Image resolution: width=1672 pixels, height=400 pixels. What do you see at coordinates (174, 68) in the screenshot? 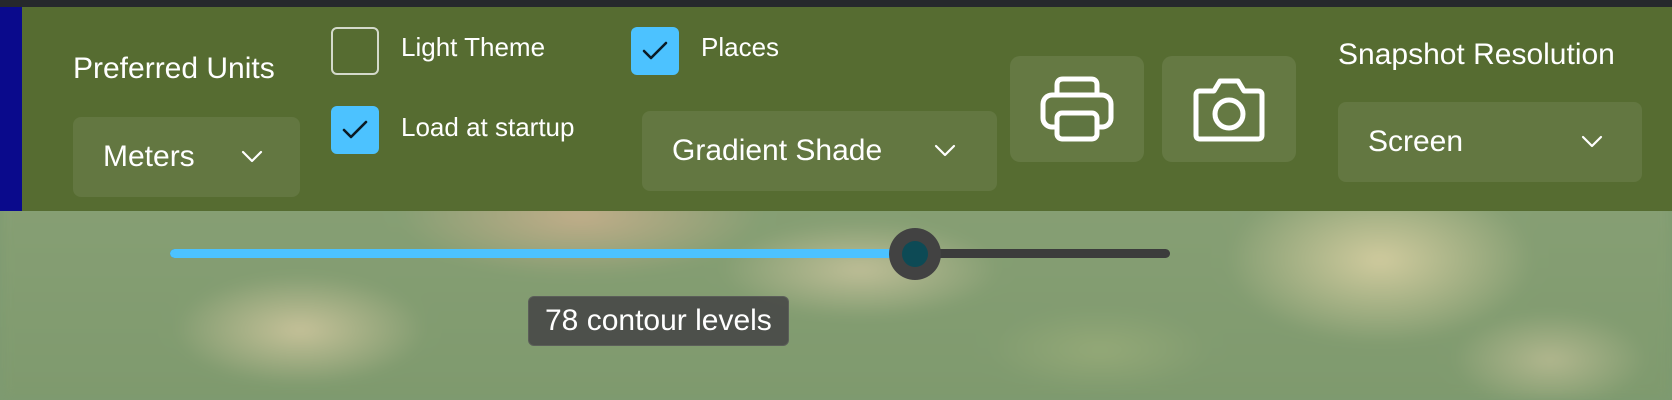
I see `preferred-units-label: Preferred Units` at bounding box center [174, 68].